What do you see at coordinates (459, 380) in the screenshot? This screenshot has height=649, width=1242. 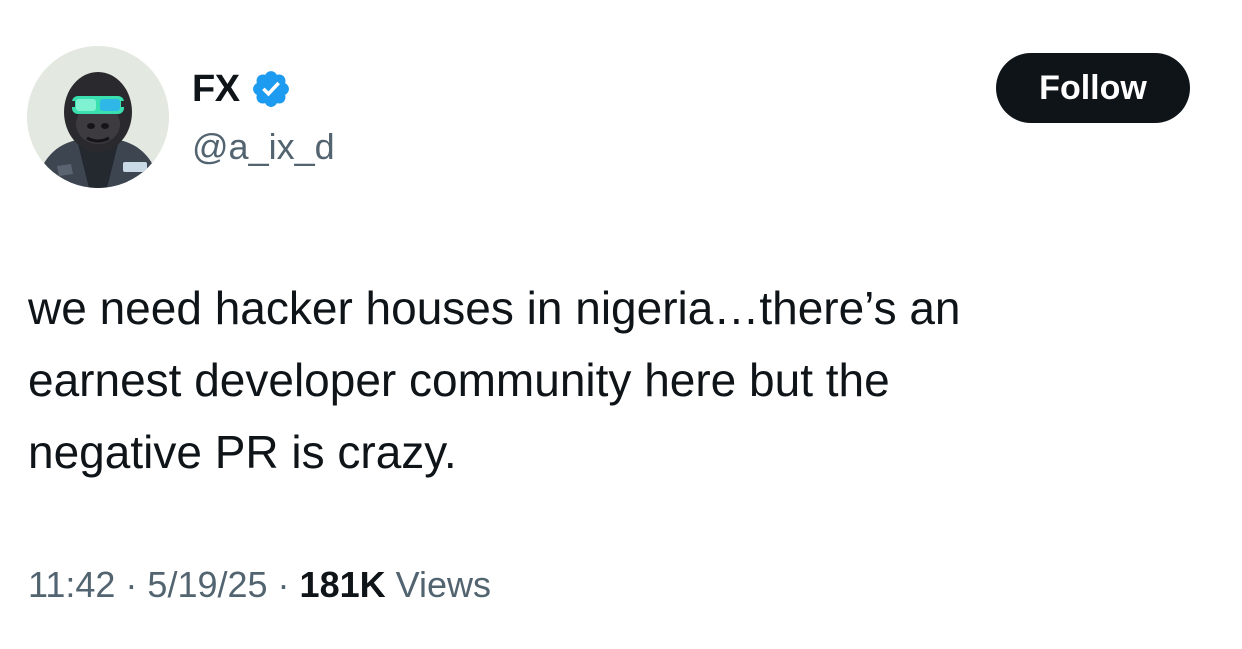 I see `tweet-text-line: earnest developer community here but the` at bounding box center [459, 380].